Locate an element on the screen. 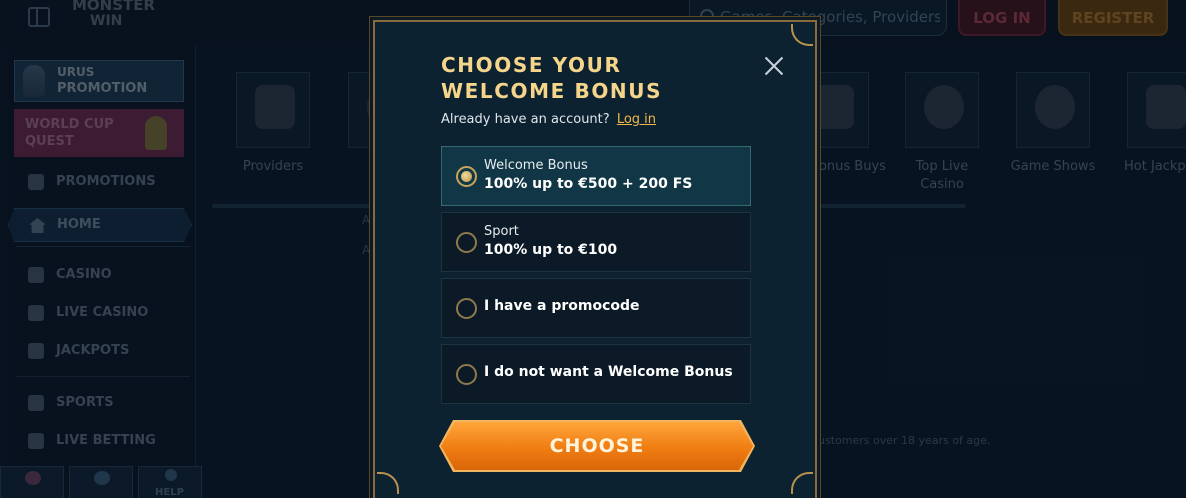  option-offer: 100% up to €100 is located at coordinates (551, 250).